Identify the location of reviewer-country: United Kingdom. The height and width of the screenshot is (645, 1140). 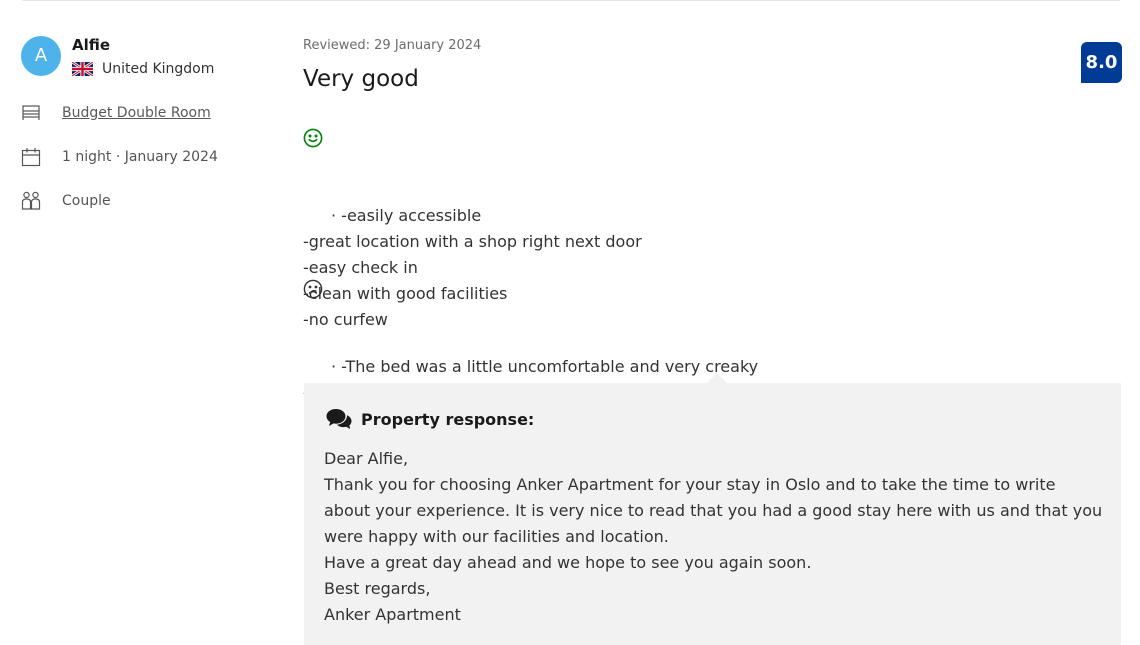
(143, 69).